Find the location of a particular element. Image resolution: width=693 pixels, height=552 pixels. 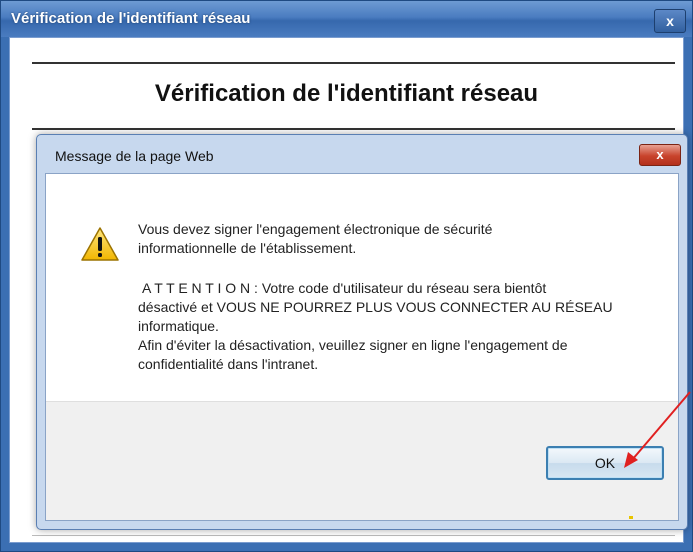

attention-label: A T T E N T I O N is located at coordinates (196, 288).